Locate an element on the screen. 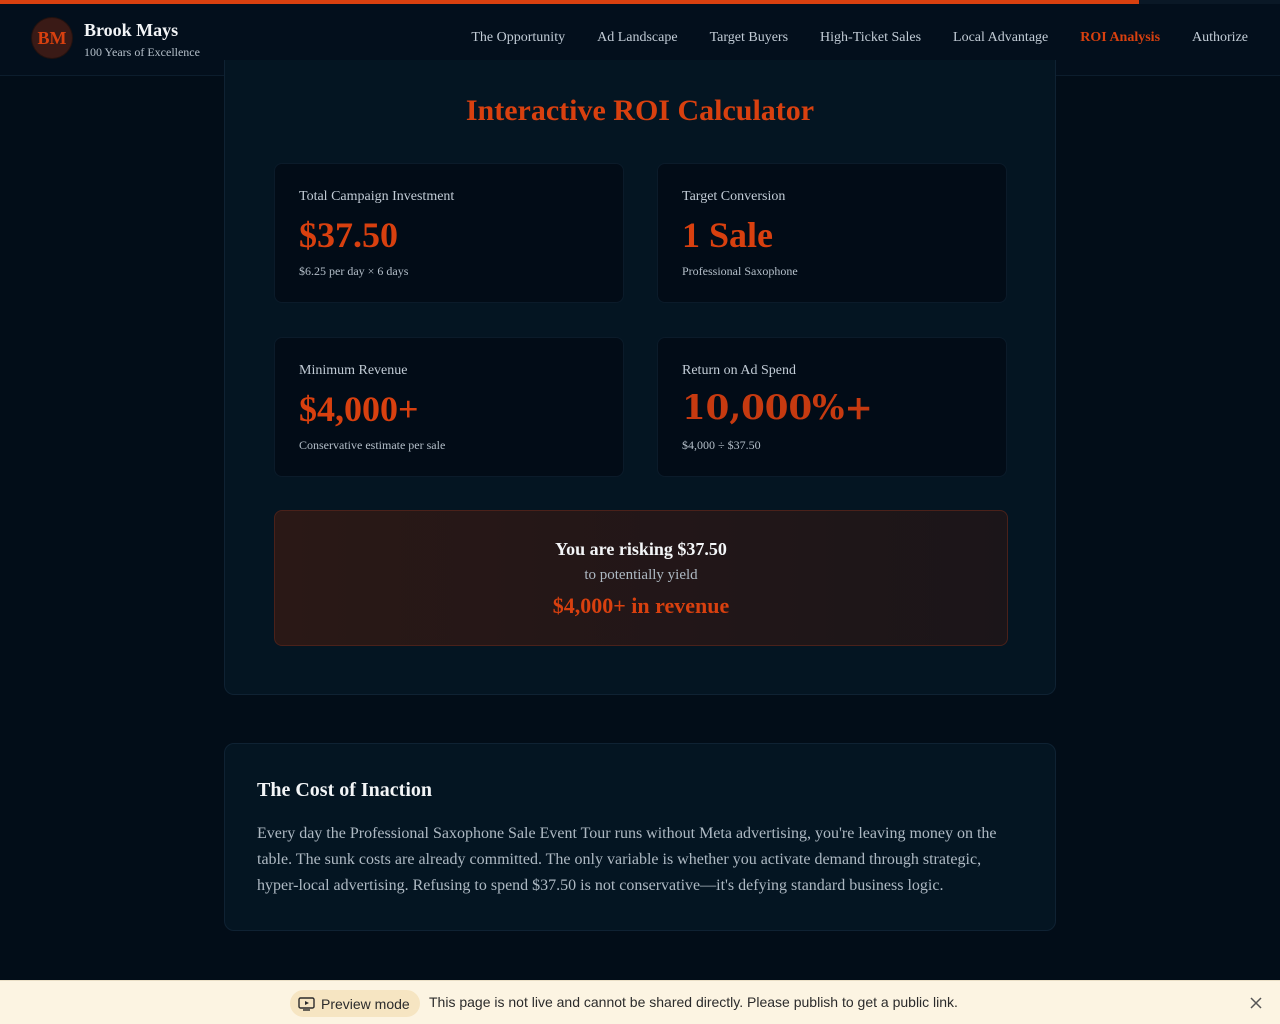  preview-mode-badge: Preview mode is located at coordinates (355, 1003).